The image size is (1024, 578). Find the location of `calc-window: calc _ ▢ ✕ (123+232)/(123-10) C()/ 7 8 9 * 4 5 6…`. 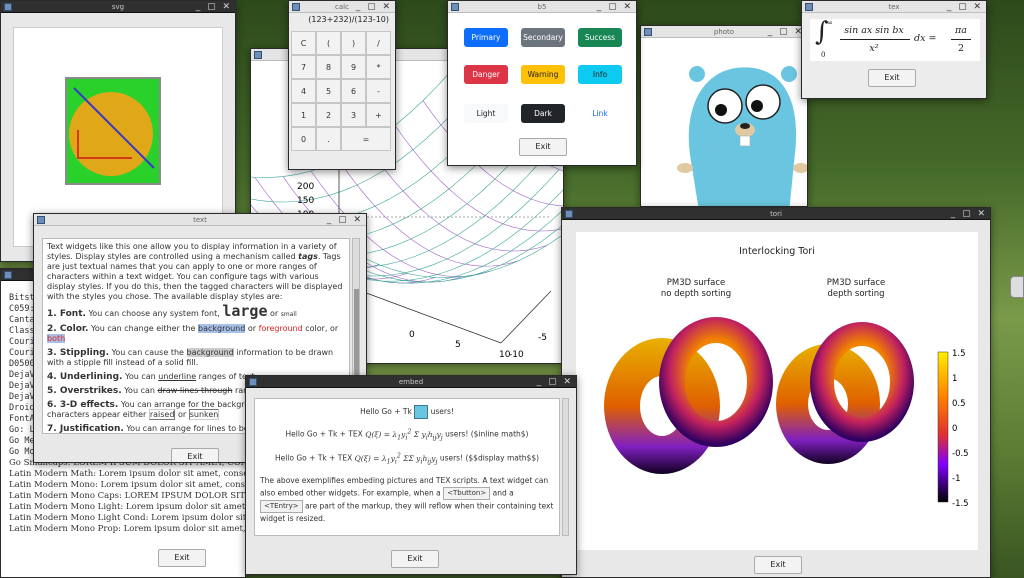

calc-window: calc _ ▢ ✕ (123+232)/(123-10) C()/ 7 8 9 * 4 5 6… is located at coordinates (342, 85).